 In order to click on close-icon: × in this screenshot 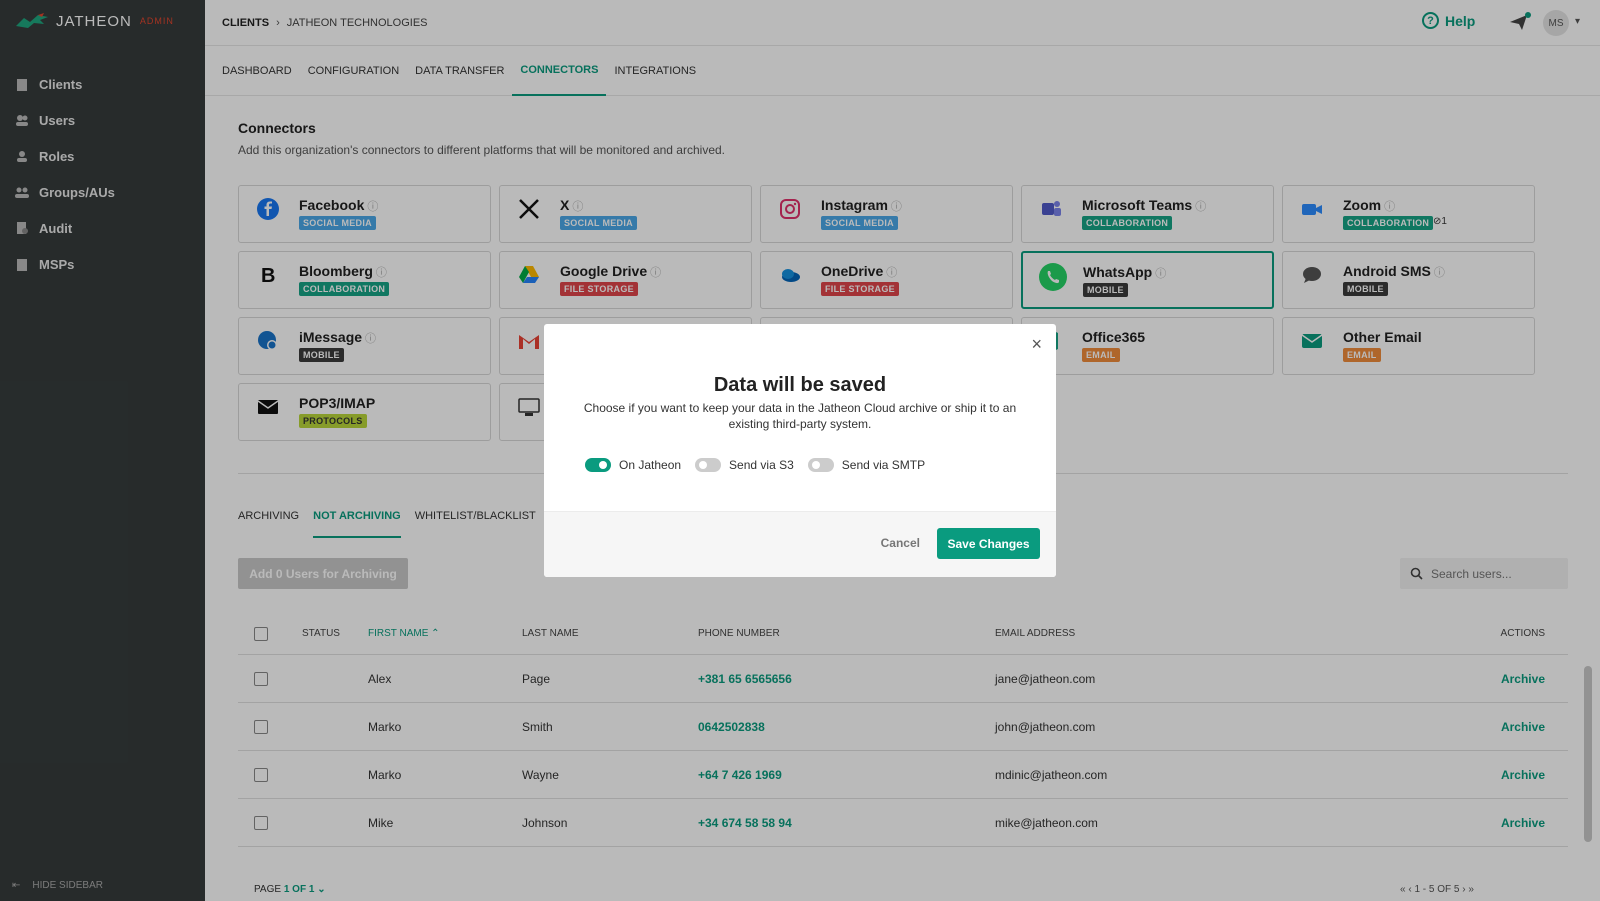, I will do `click(1036, 344)`.